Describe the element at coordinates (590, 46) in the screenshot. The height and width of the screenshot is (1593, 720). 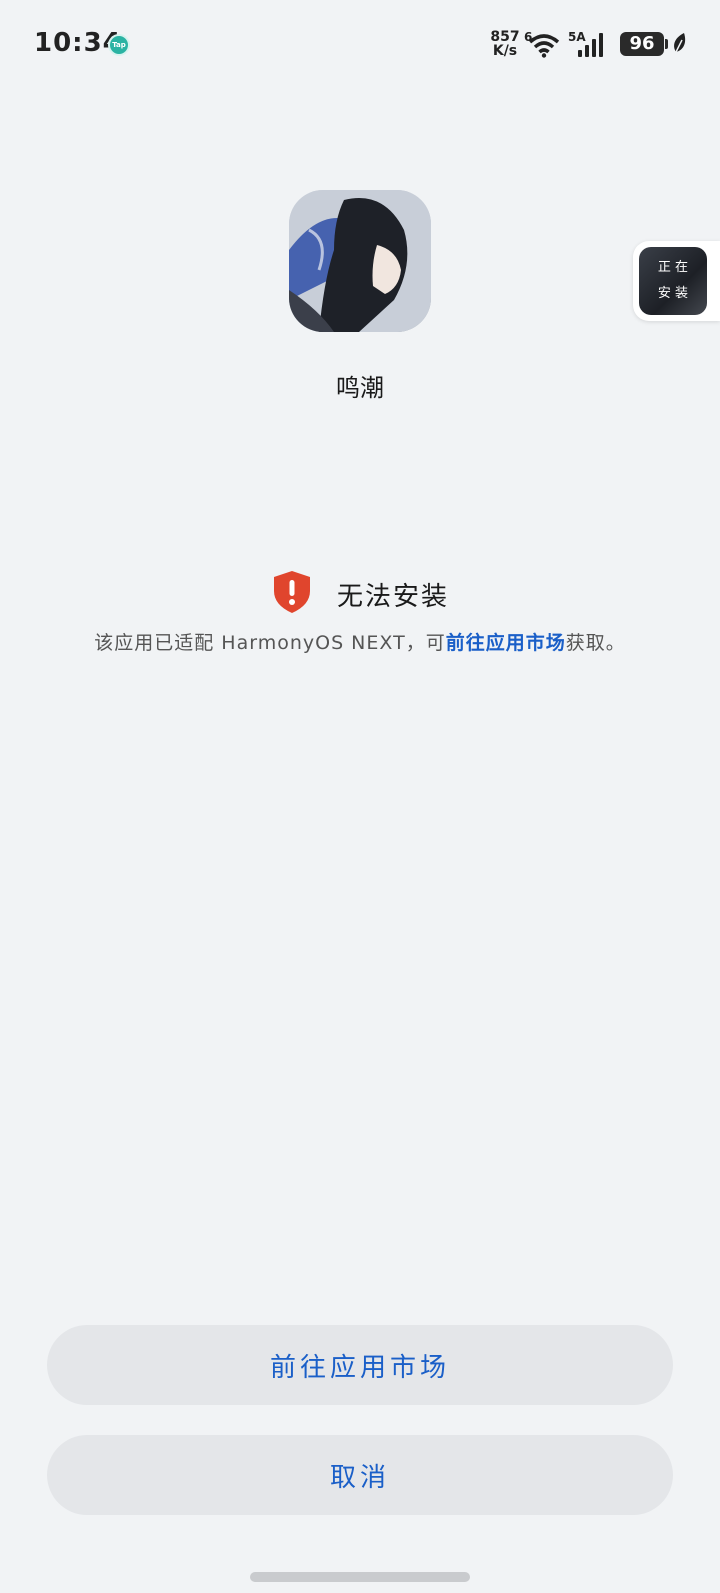
I see `cellular-signal-icon: 5A` at that location.